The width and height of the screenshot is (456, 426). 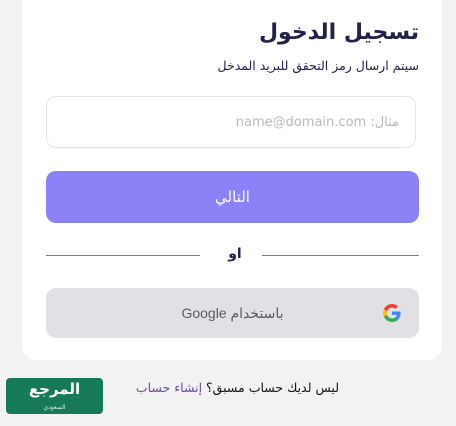 I want to click on email-field, so click(x=231, y=122).